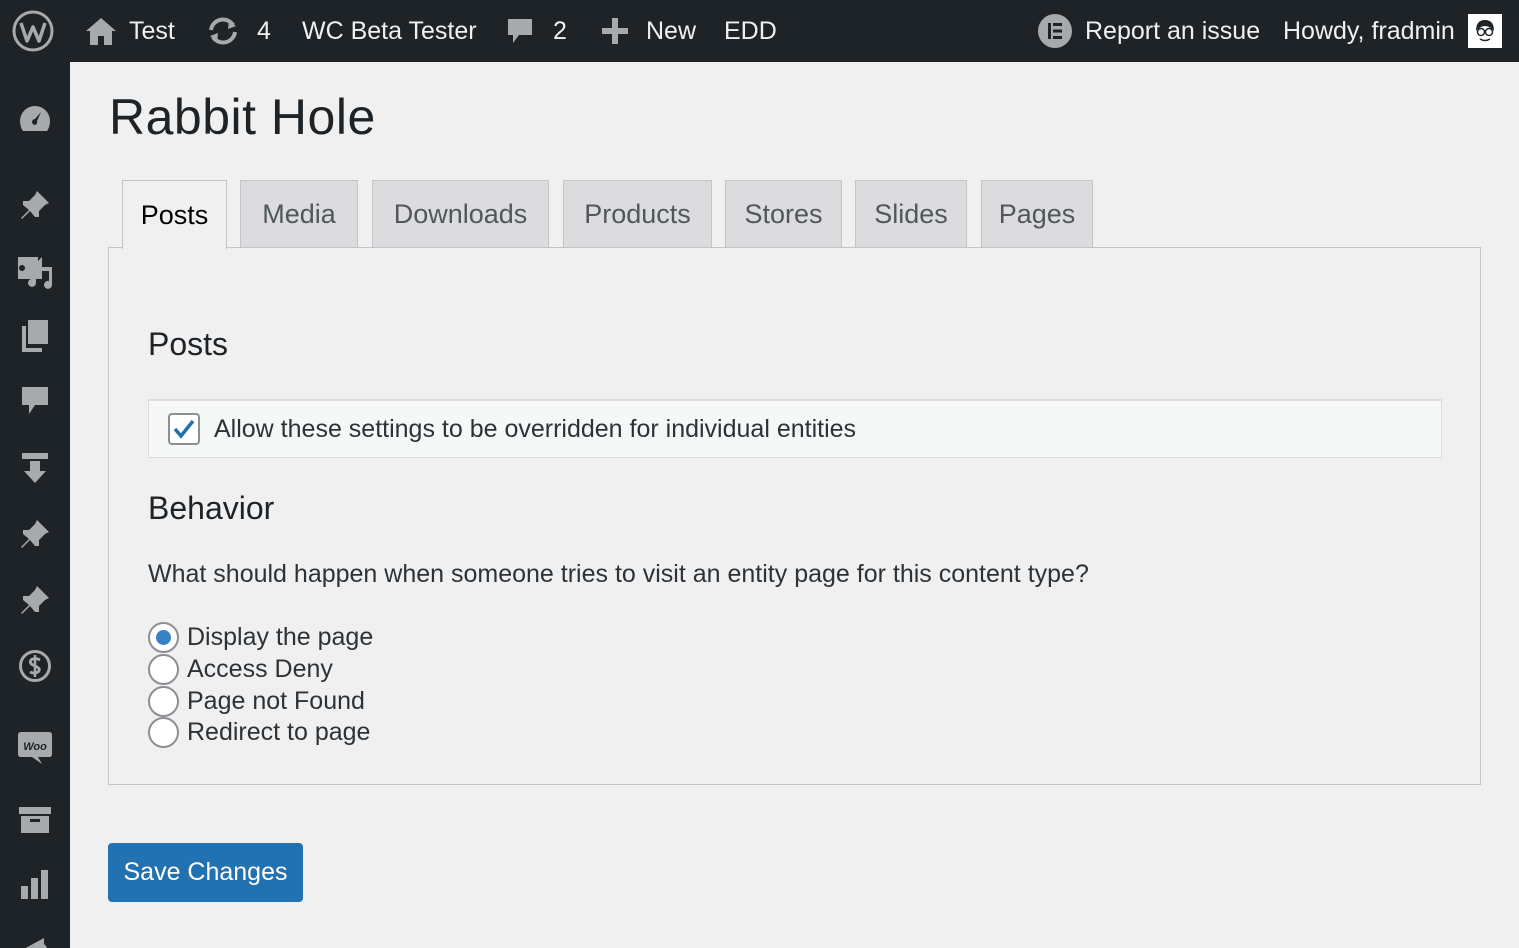  What do you see at coordinates (299, 214) in the screenshot?
I see `tab-media: Media` at bounding box center [299, 214].